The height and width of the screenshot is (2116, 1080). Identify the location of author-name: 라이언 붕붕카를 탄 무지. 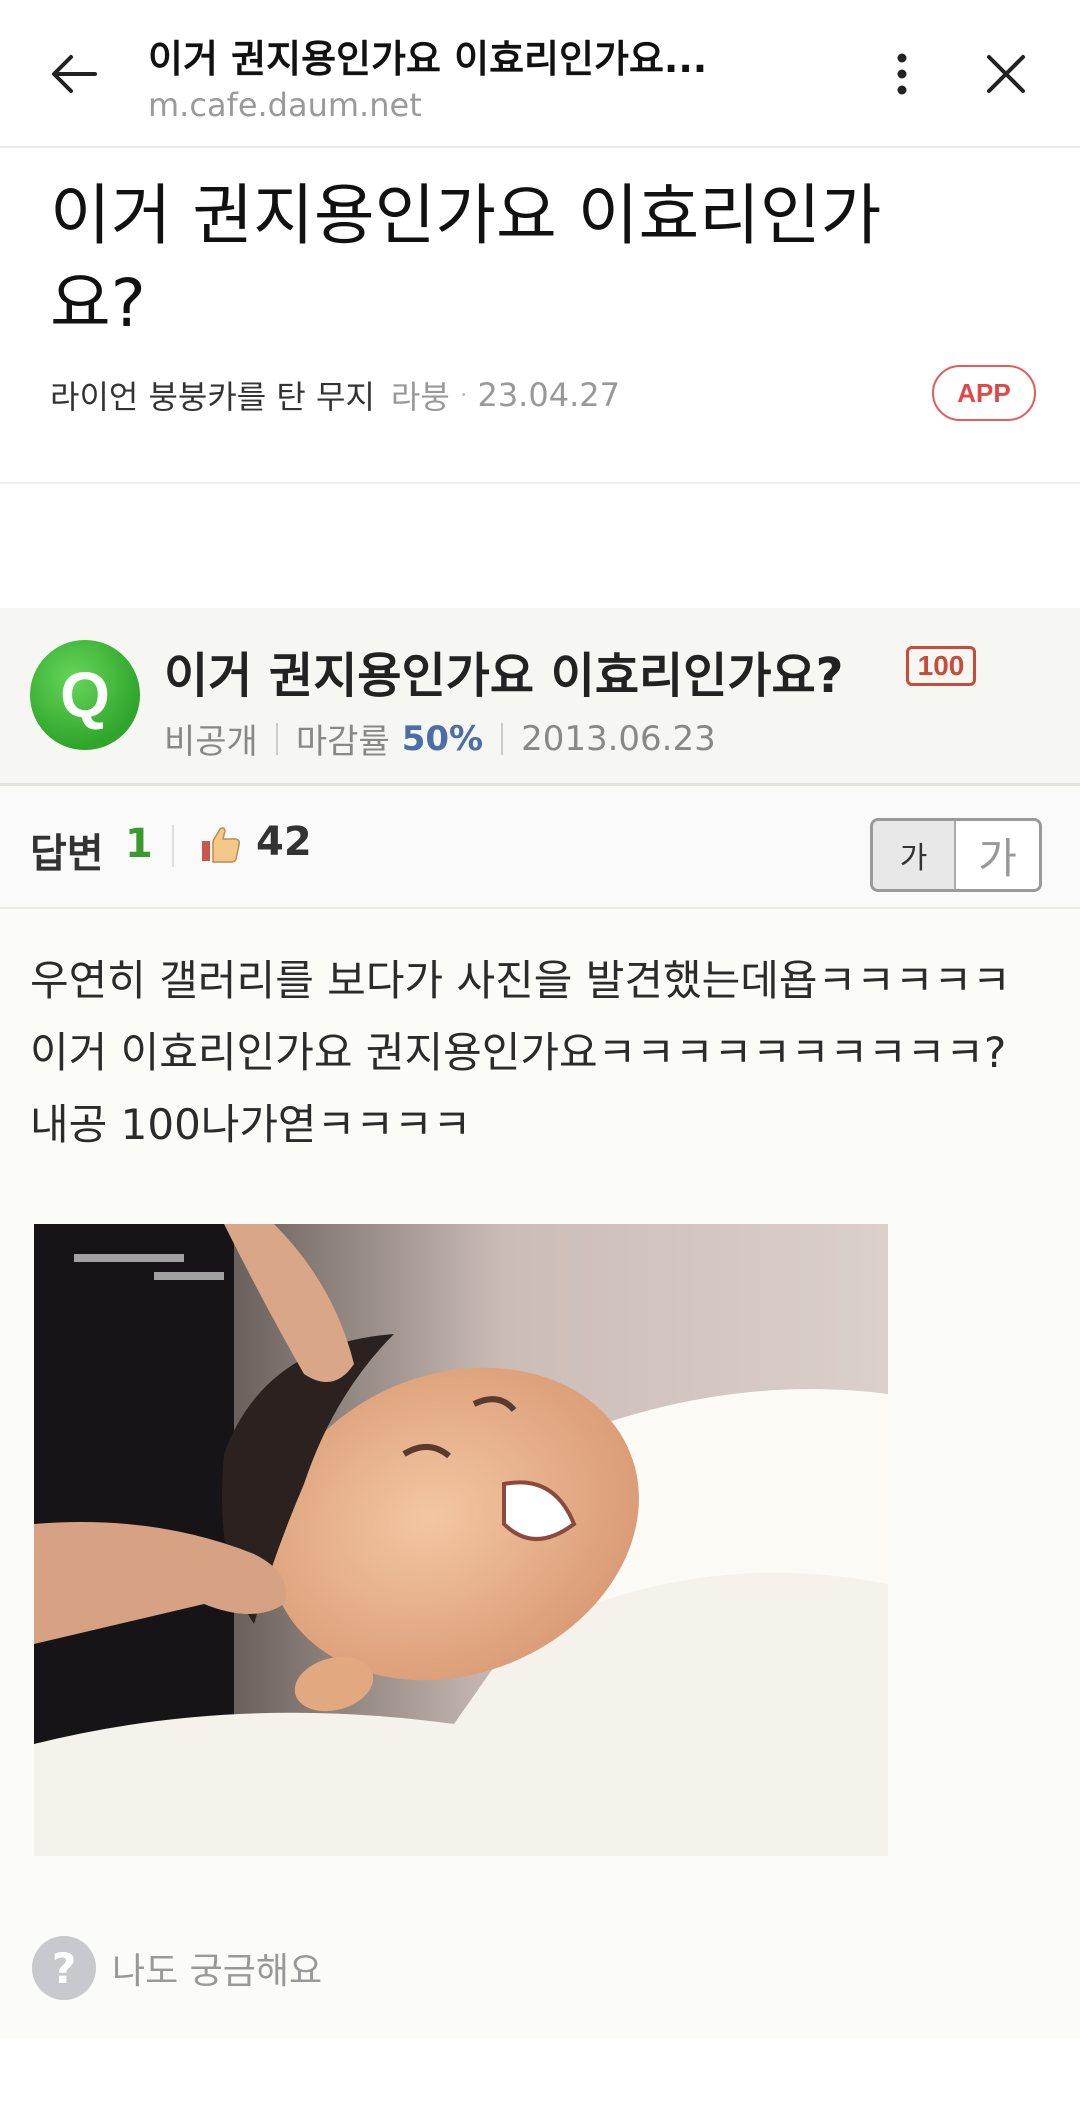
(212, 395).